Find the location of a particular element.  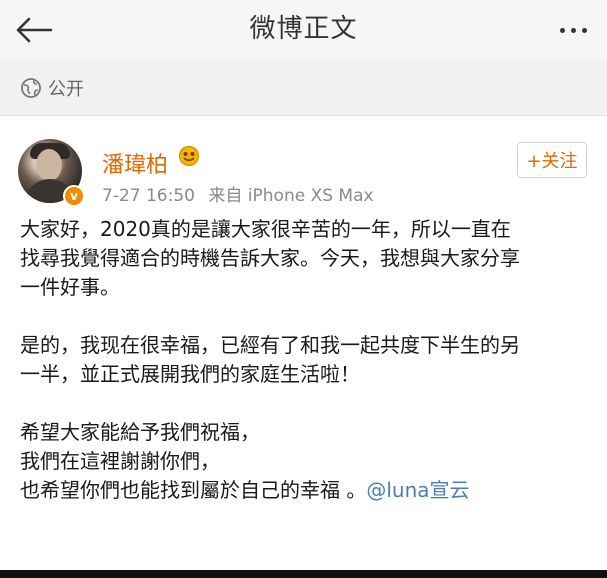

post-line: 找尋我覺得適合的時機告訴大家。今天，我想與大家分享 is located at coordinates (270, 258).